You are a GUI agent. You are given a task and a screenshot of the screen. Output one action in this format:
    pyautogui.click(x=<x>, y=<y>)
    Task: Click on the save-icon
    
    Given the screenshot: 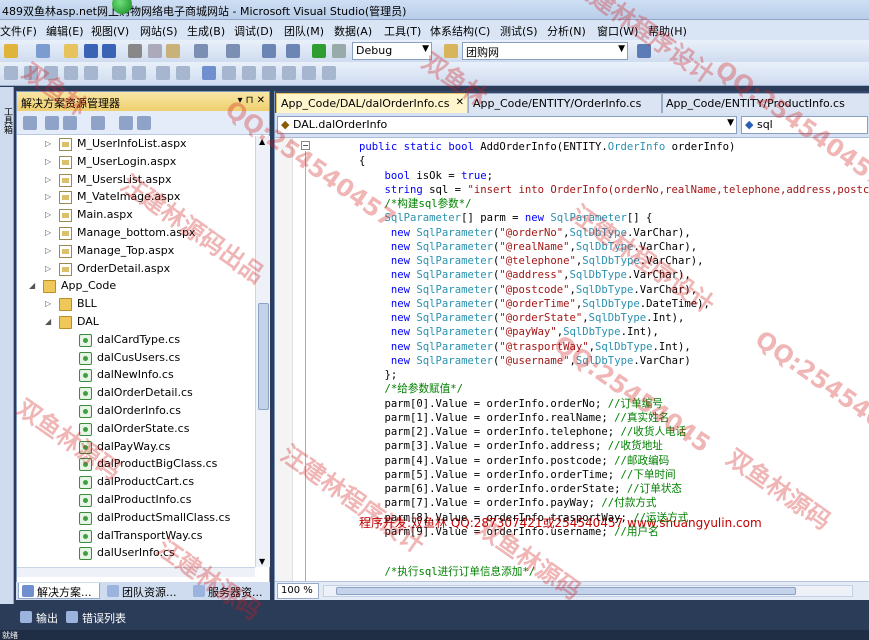 What is the action you would take?
    pyautogui.click(x=91, y=51)
    